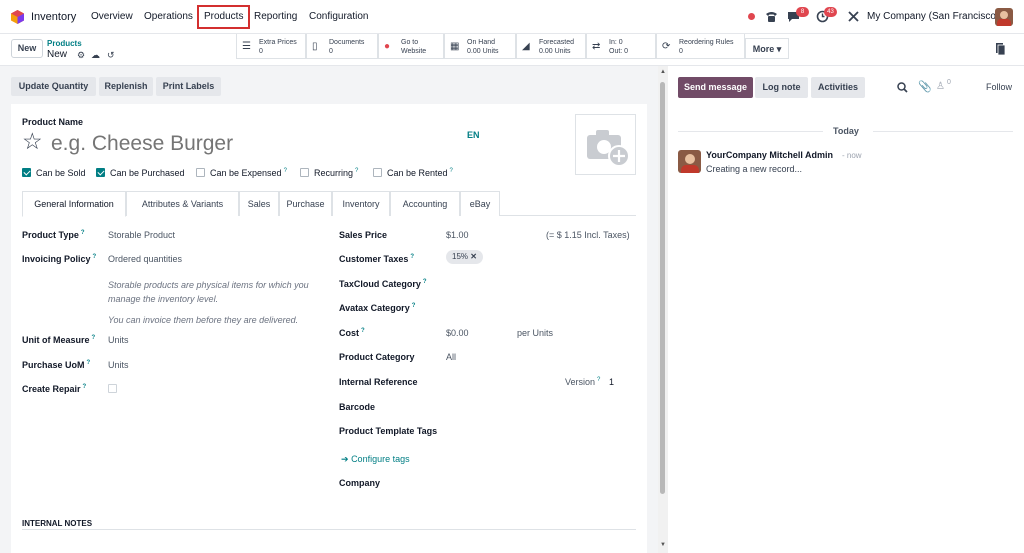 This screenshot has width=1024, height=553. Describe the element at coordinates (689, 161) in the screenshot. I see `message-author-avatar` at that location.